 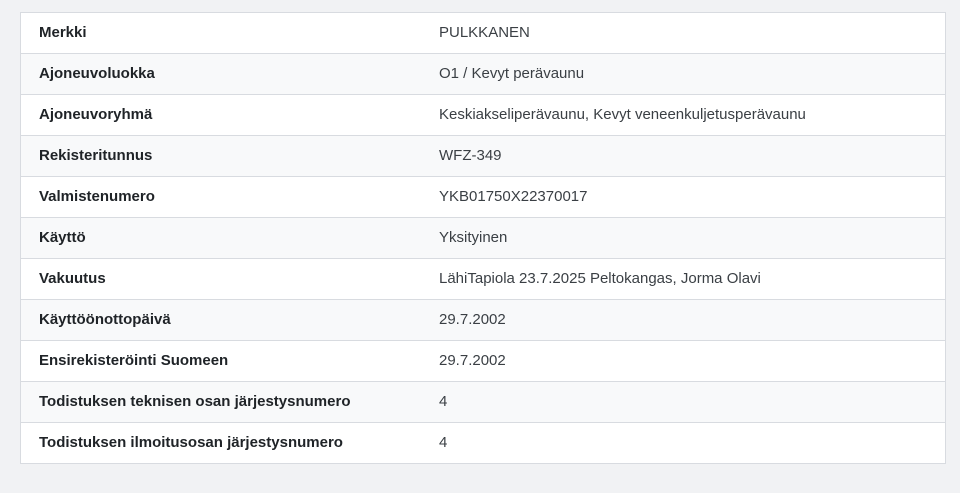 I want to click on row-value: YKB01750X22370017, so click(x=513, y=196).